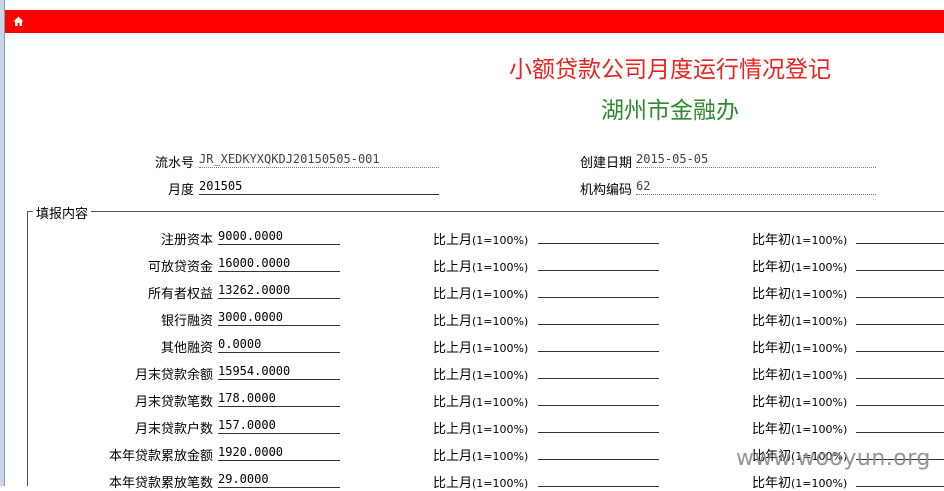  I want to click on created-date-field: 2015-05-05, so click(756, 159).